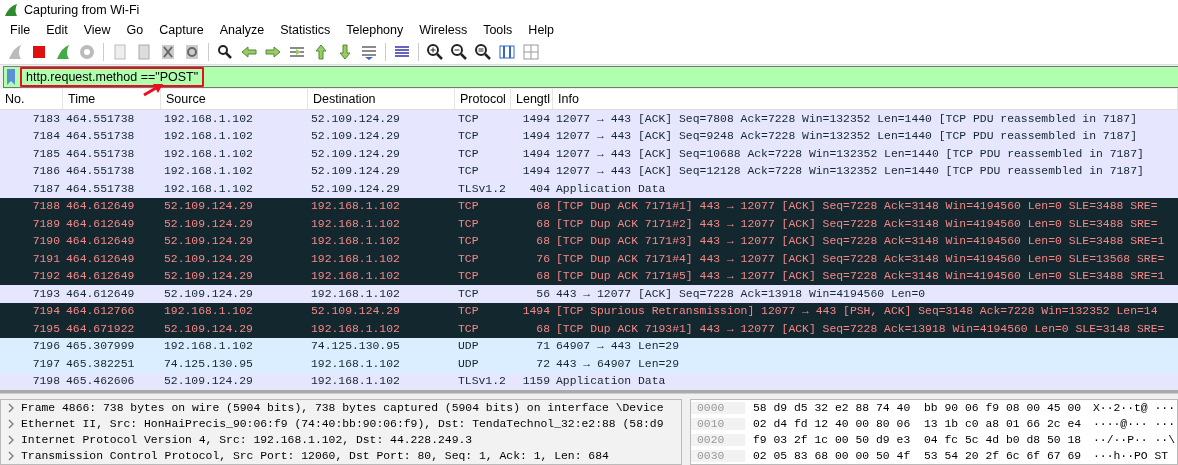 This screenshot has height=465, width=1178. What do you see at coordinates (234, 98) in the screenshot?
I see `column-header: Source` at bounding box center [234, 98].